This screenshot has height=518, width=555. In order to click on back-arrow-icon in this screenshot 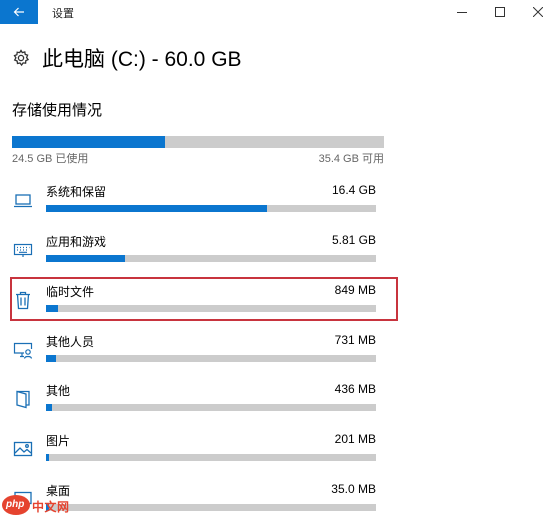, I will do `click(18, 12)`.